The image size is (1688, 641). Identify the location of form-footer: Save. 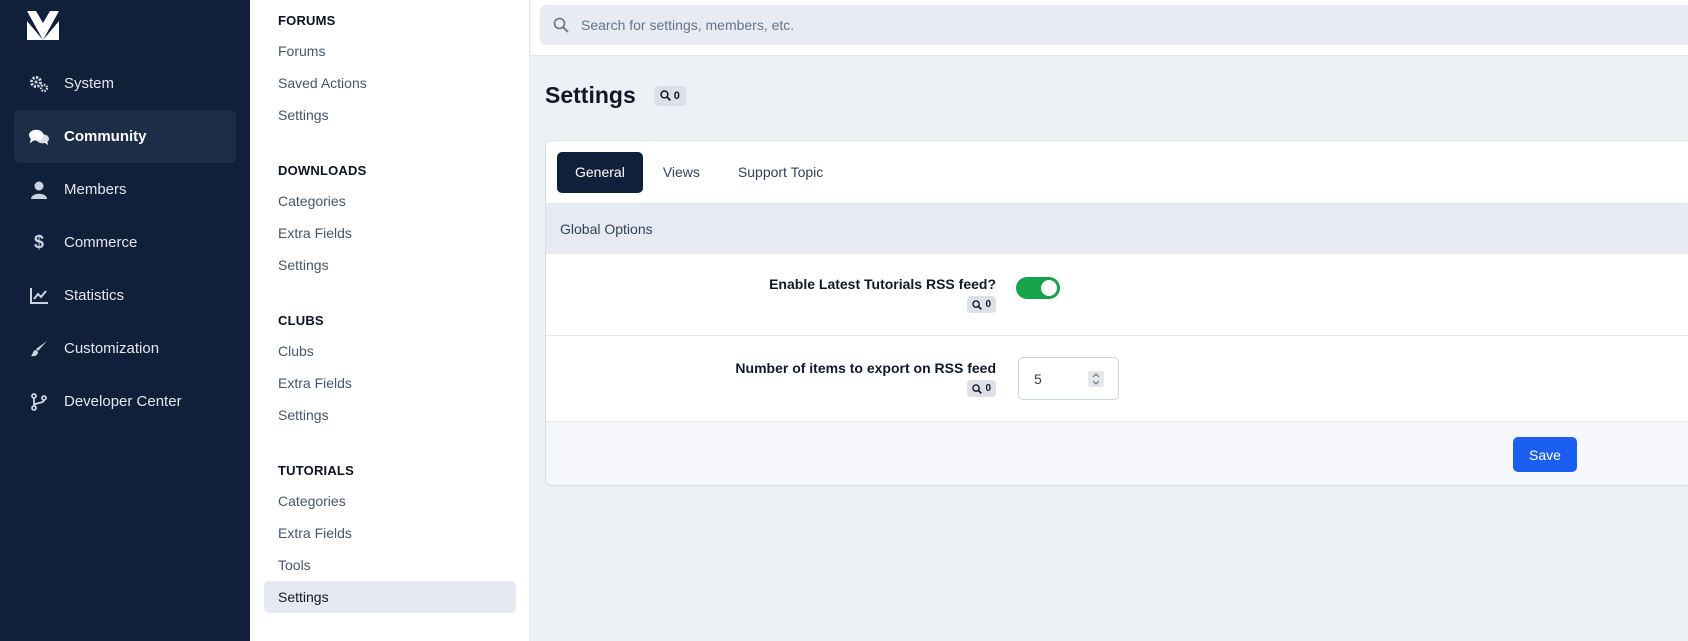
(1117, 453).